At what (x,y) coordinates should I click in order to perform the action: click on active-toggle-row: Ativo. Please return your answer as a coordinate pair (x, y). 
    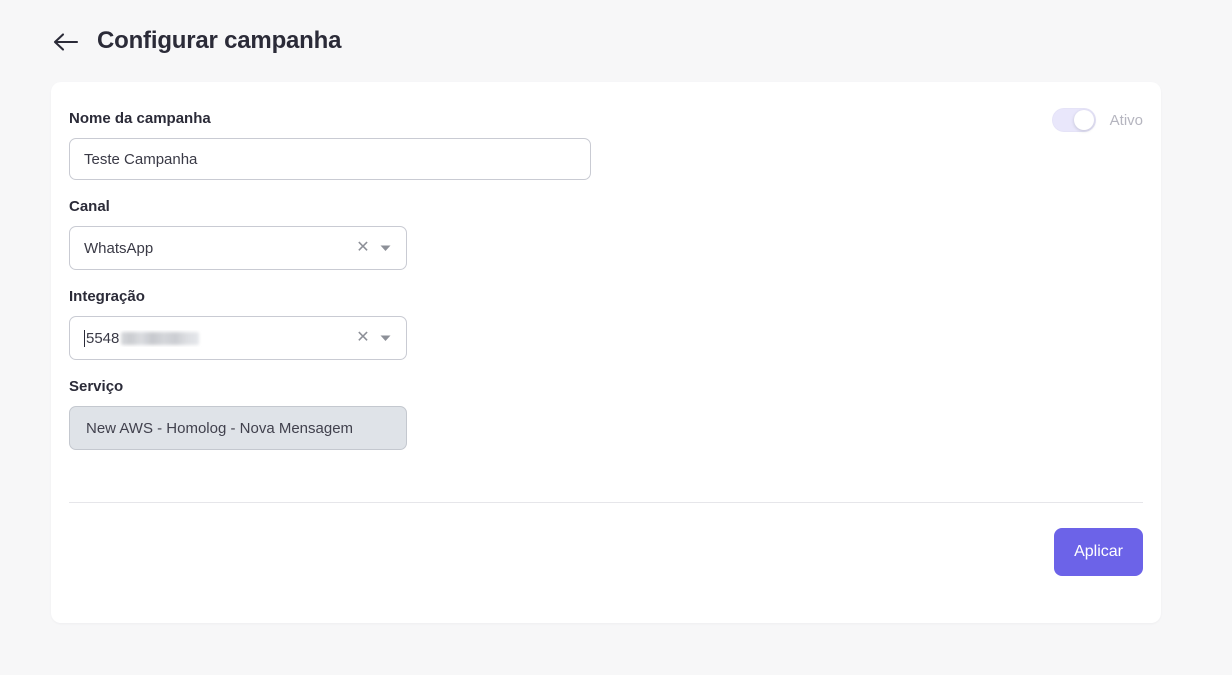
    Looking at the image, I should click on (1097, 120).